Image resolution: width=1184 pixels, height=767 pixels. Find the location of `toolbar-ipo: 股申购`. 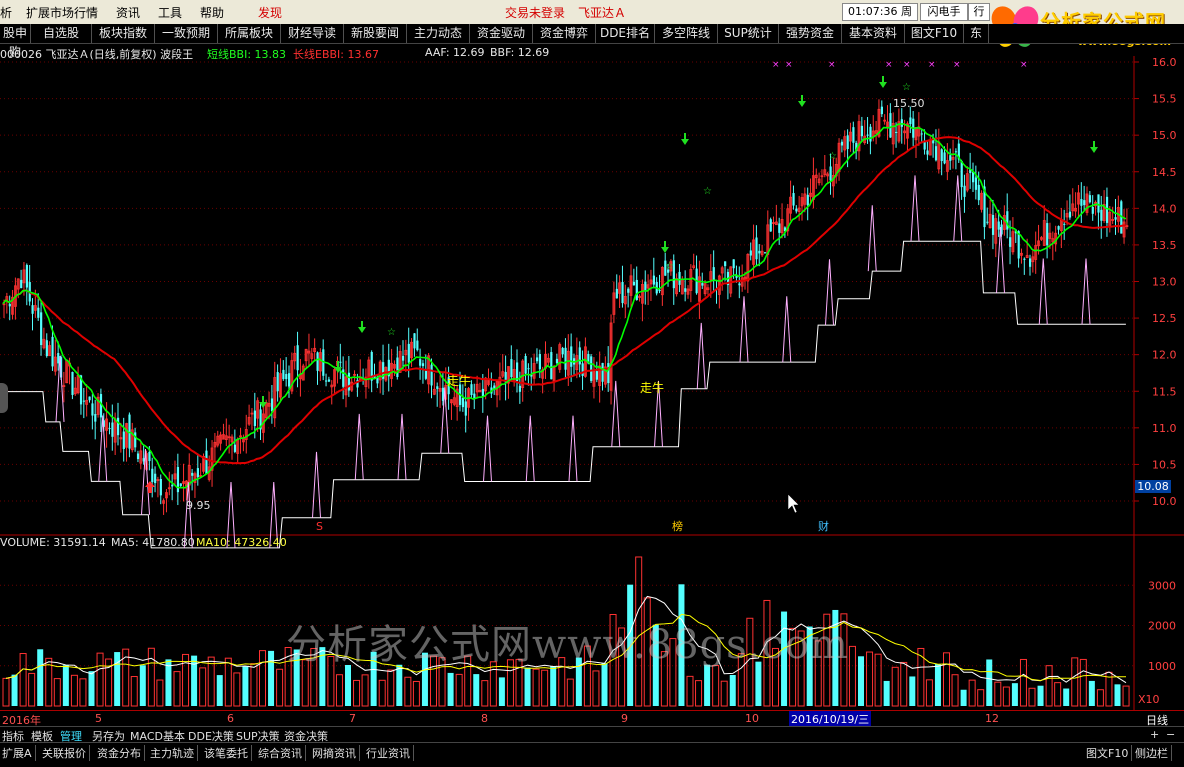

toolbar-ipo: 股申购 is located at coordinates (15, 41).